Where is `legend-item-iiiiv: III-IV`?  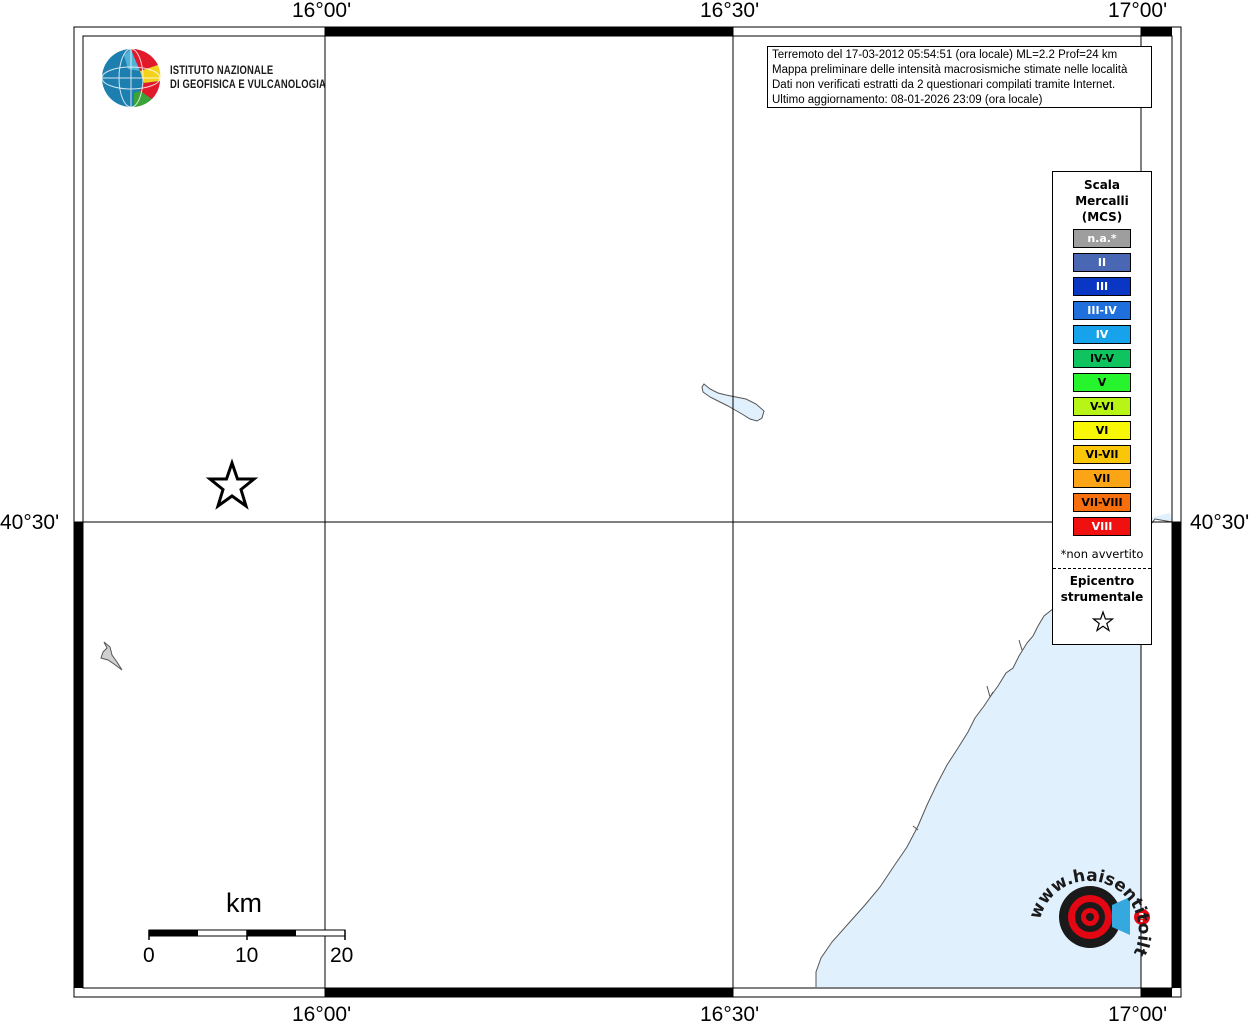 legend-item-iiiiv: III-IV is located at coordinates (1102, 310).